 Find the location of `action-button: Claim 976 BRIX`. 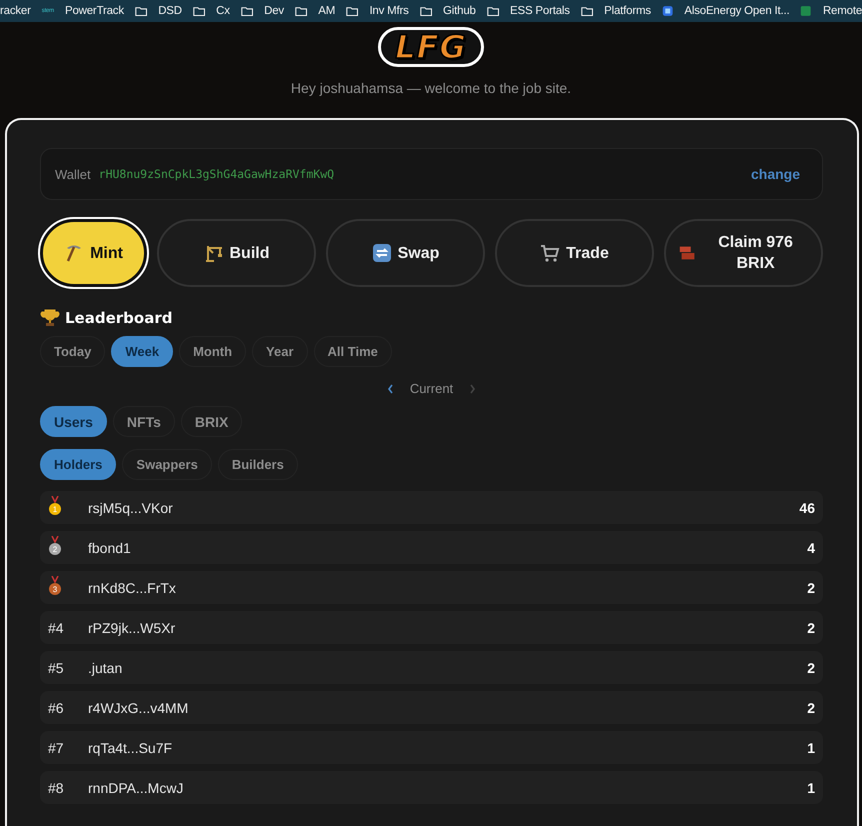

action-button: Claim 976 BRIX is located at coordinates (743, 253).